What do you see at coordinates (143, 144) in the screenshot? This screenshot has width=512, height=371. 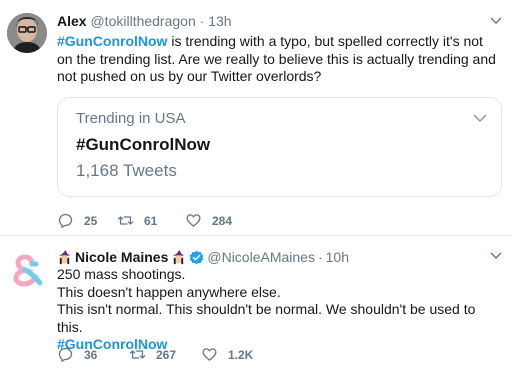 I see `trend-title: #GunConrolNow` at bounding box center [143, 144].